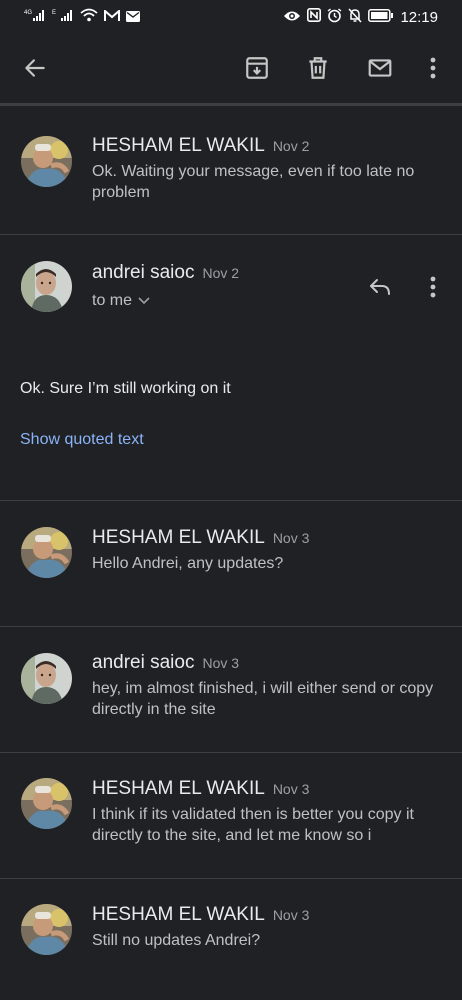 Image resolution: width=462 pixels, height=1000 pixels. Describe the element at coordinates (125, 388) in the screenshot. I see `message-body: Ok. Sure I’m still working on it` at that location.